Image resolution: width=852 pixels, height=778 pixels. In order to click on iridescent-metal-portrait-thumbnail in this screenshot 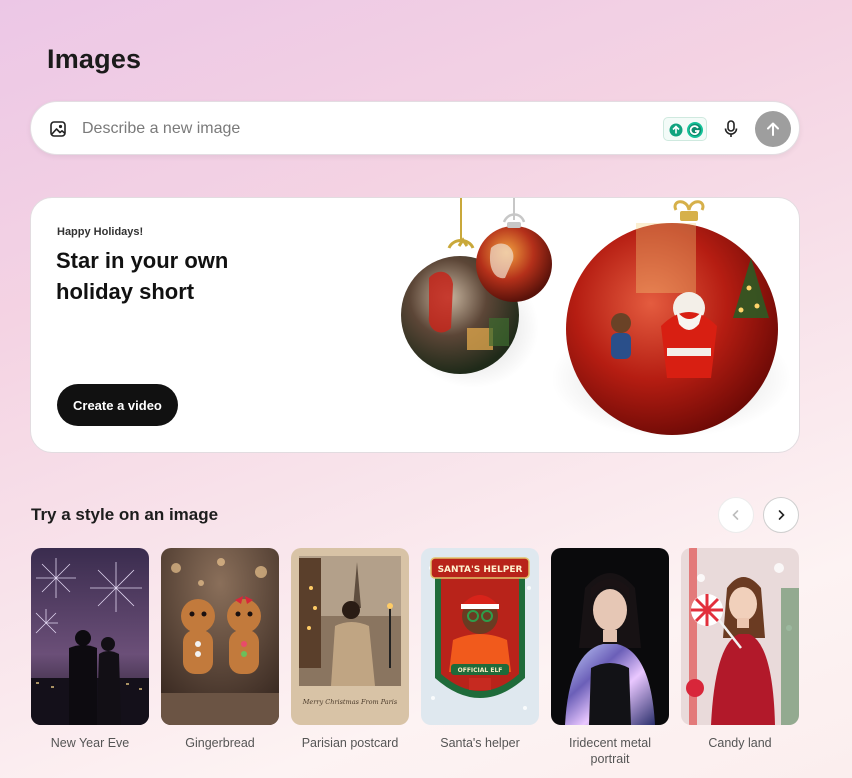, I will do `click(610, 636)`.